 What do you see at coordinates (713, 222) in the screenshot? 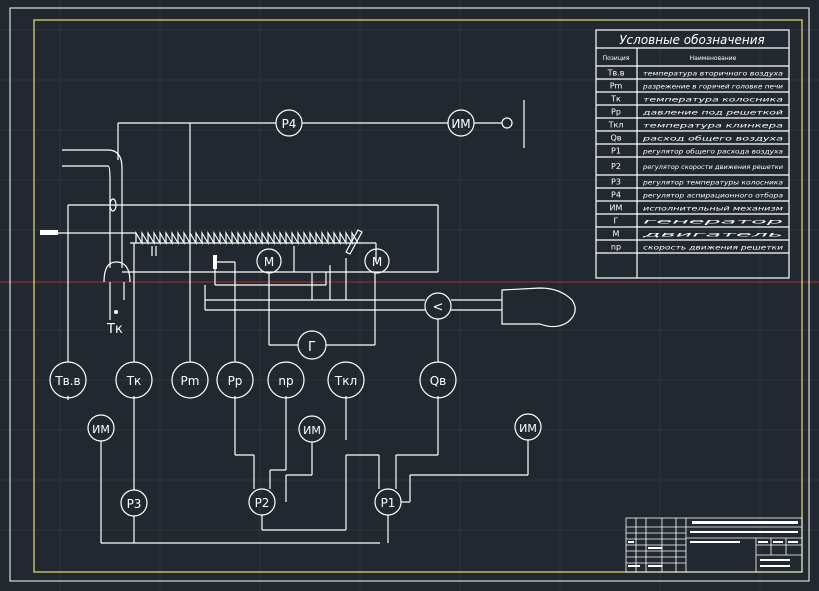
I see `legend-row-name: генератор` at bounding box center [713, 222].